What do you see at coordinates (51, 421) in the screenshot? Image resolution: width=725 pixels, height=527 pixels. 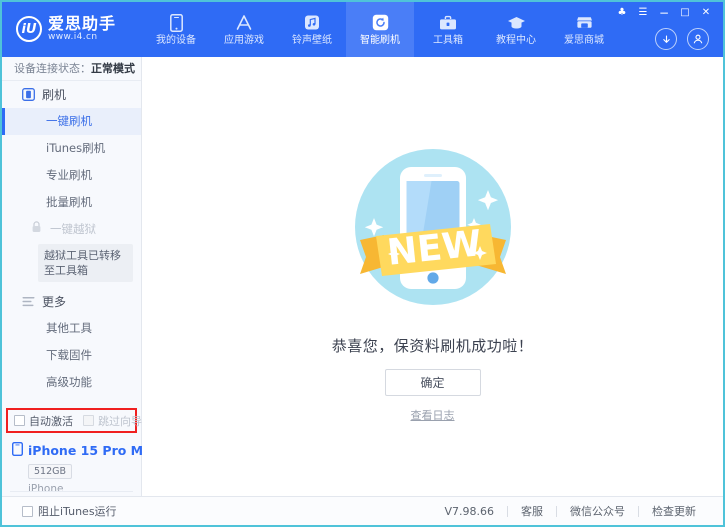 I see `auto-activate-label: 自动激活` at bounding box center [51, 421].